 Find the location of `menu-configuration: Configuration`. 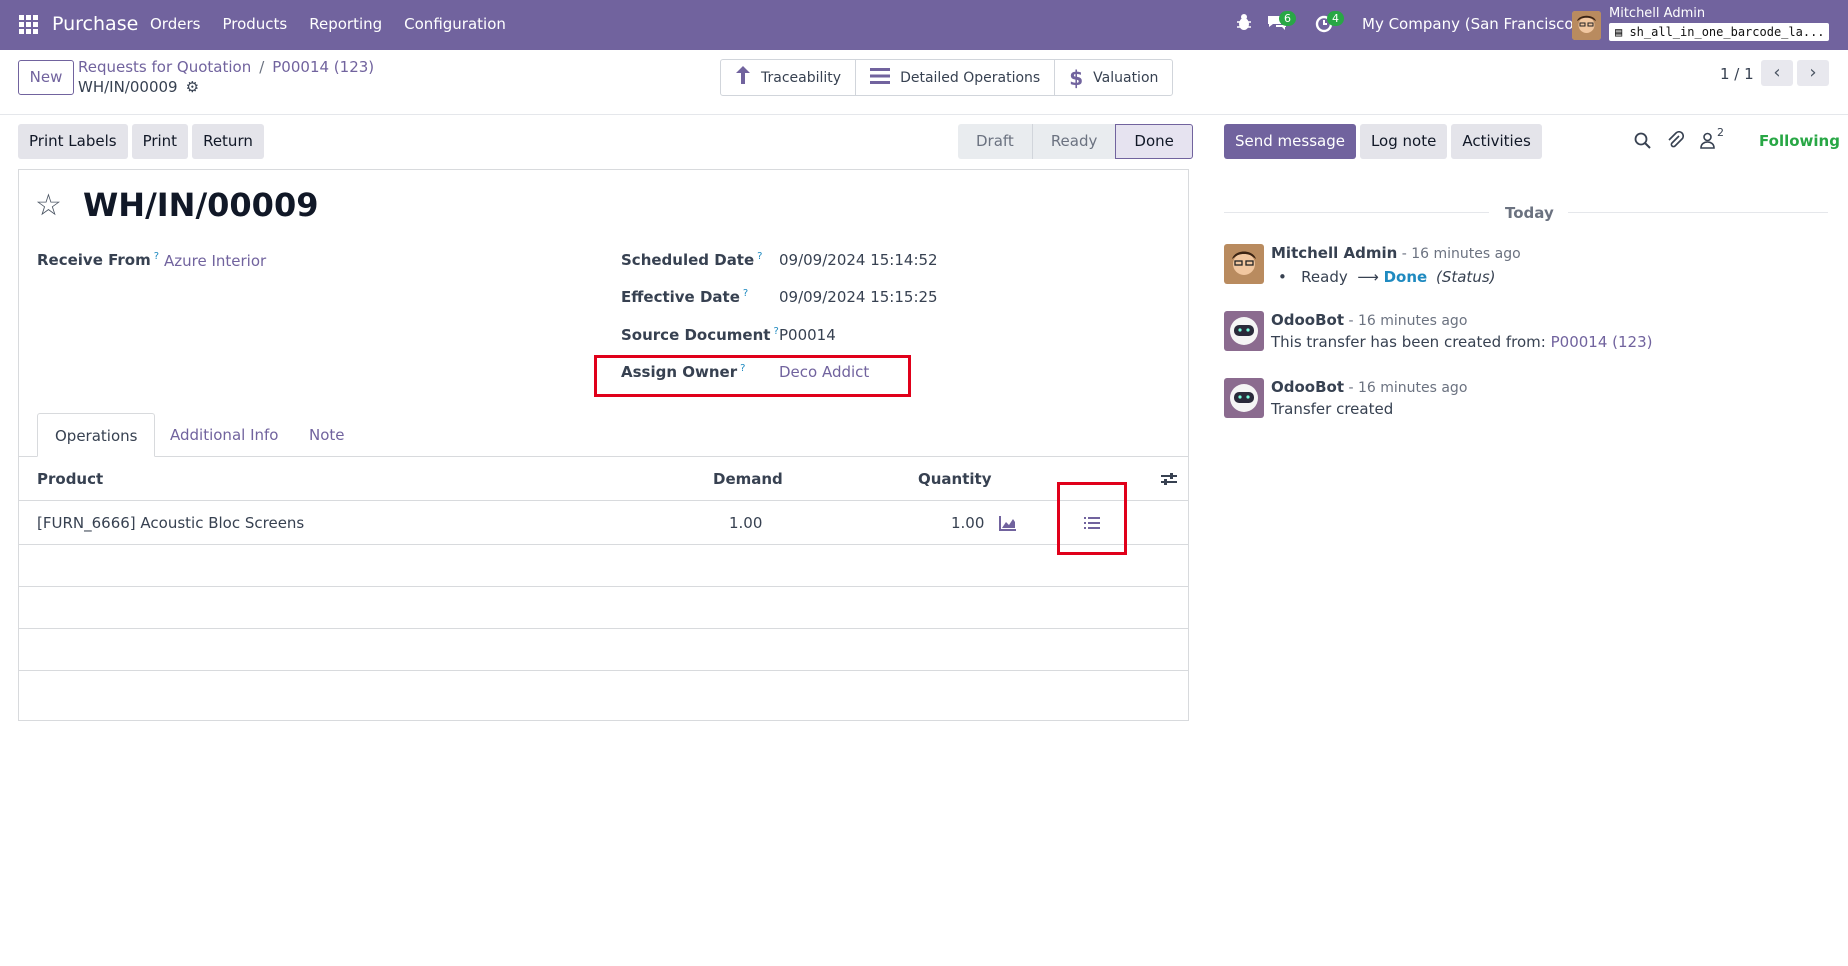

menu-configuration: Configuration is located at coordinates (455, 24).